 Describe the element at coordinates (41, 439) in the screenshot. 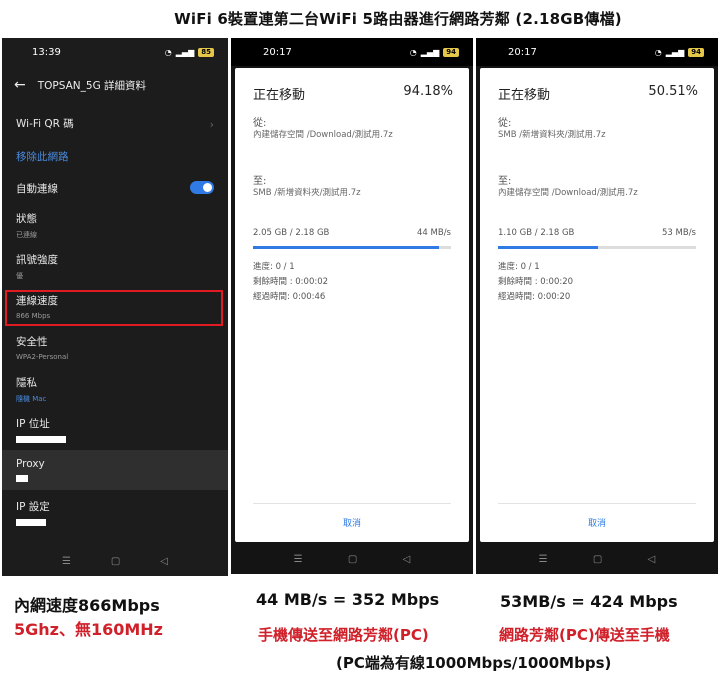

I see `redacted-ip` at that location.